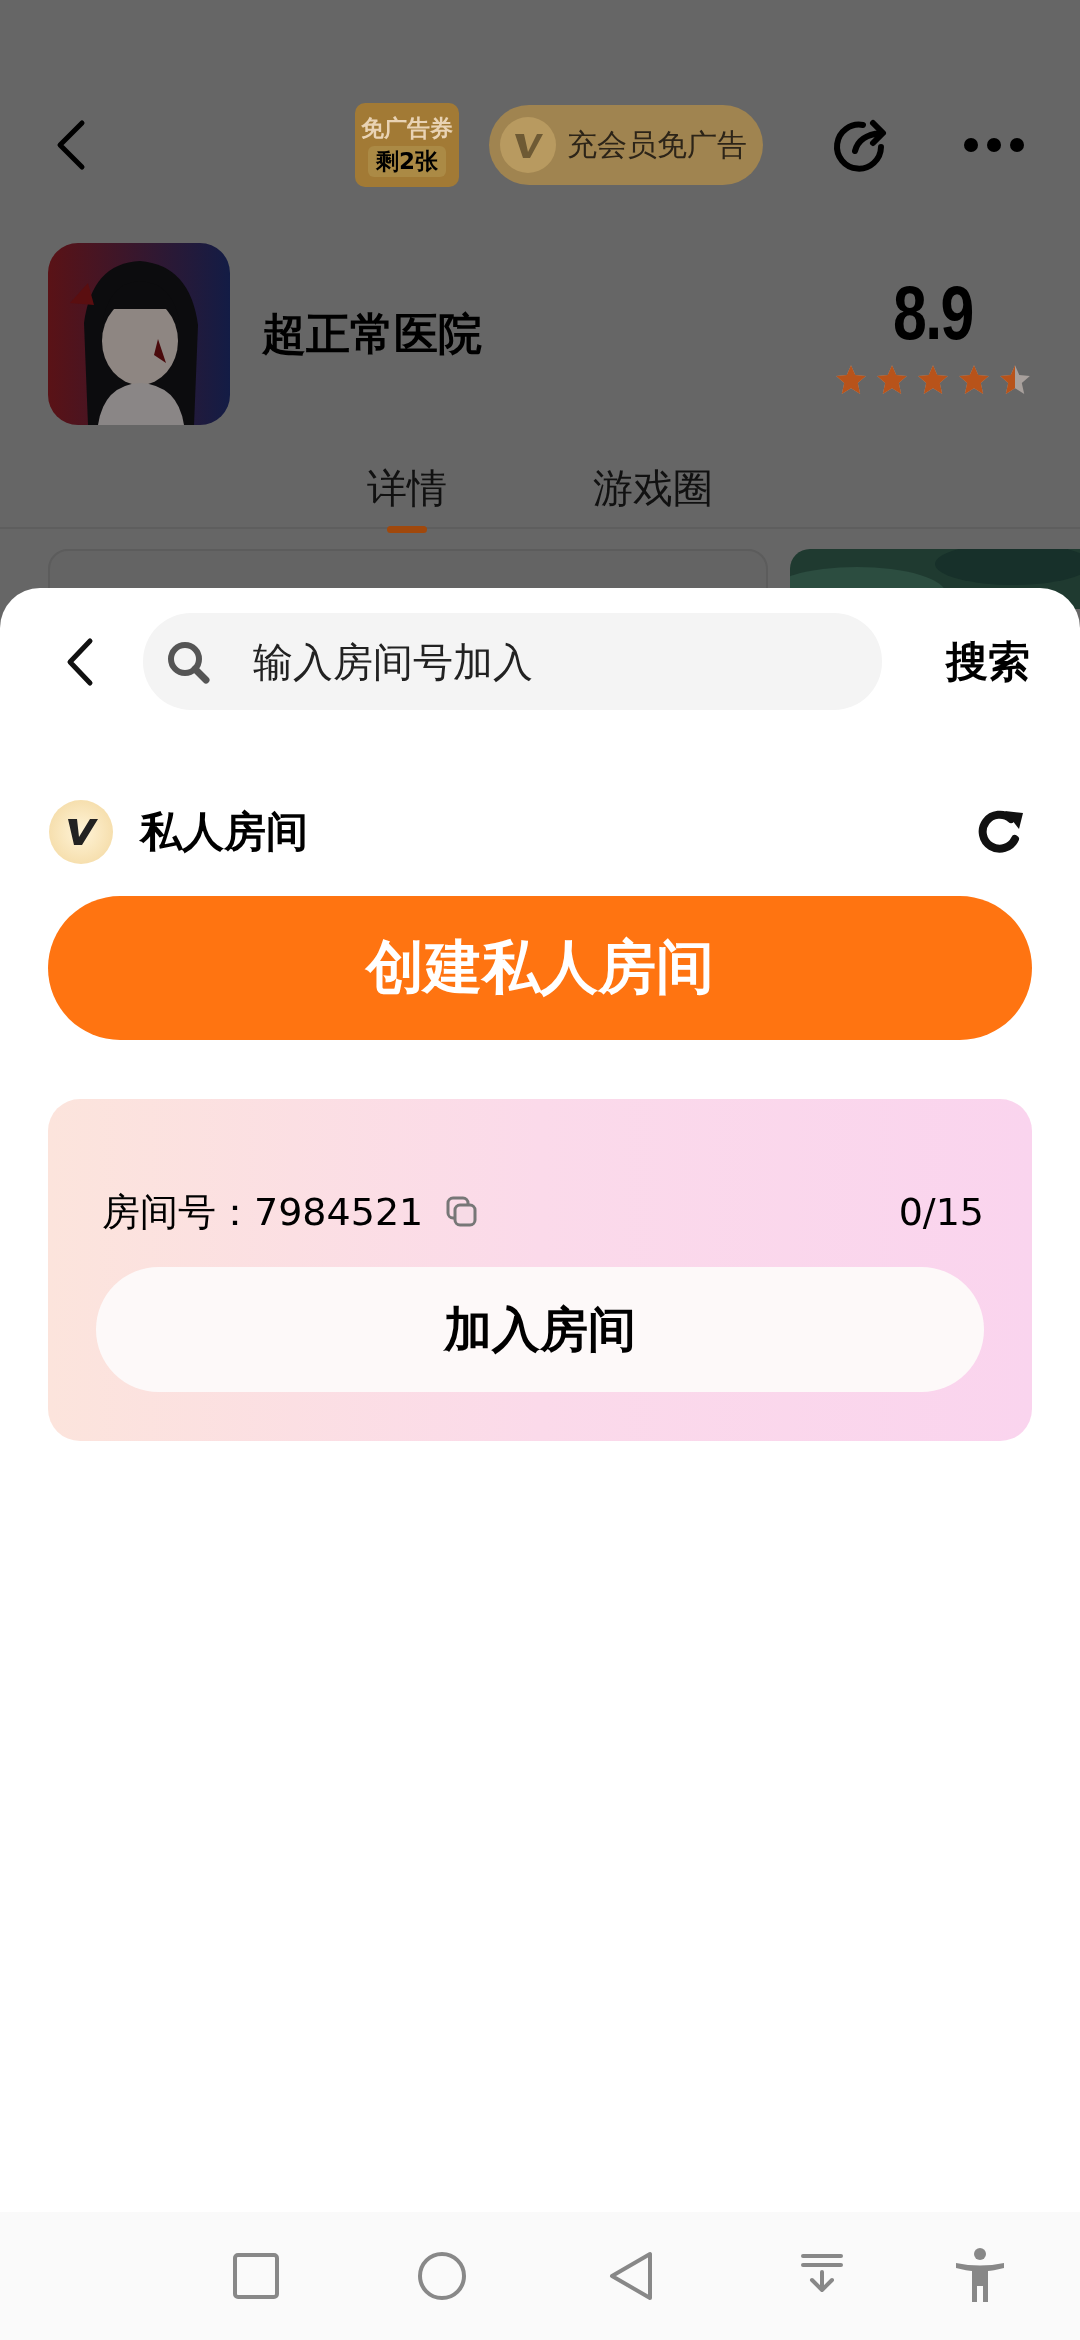 The height and width of the screenshot is (2340, 1080). I want to click on create-room-button: 创建私人房间, so click(540, 968).